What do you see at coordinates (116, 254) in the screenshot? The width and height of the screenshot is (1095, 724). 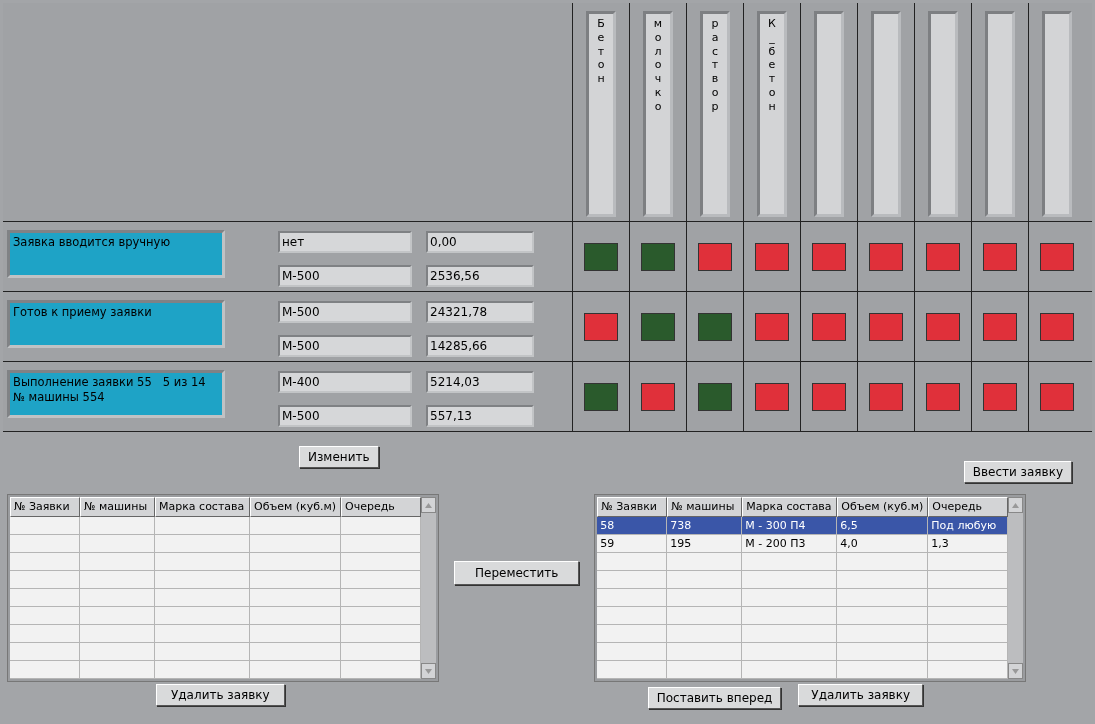 I see `status-display: Заявка вводится вручную` at bounding box center [116, 254].